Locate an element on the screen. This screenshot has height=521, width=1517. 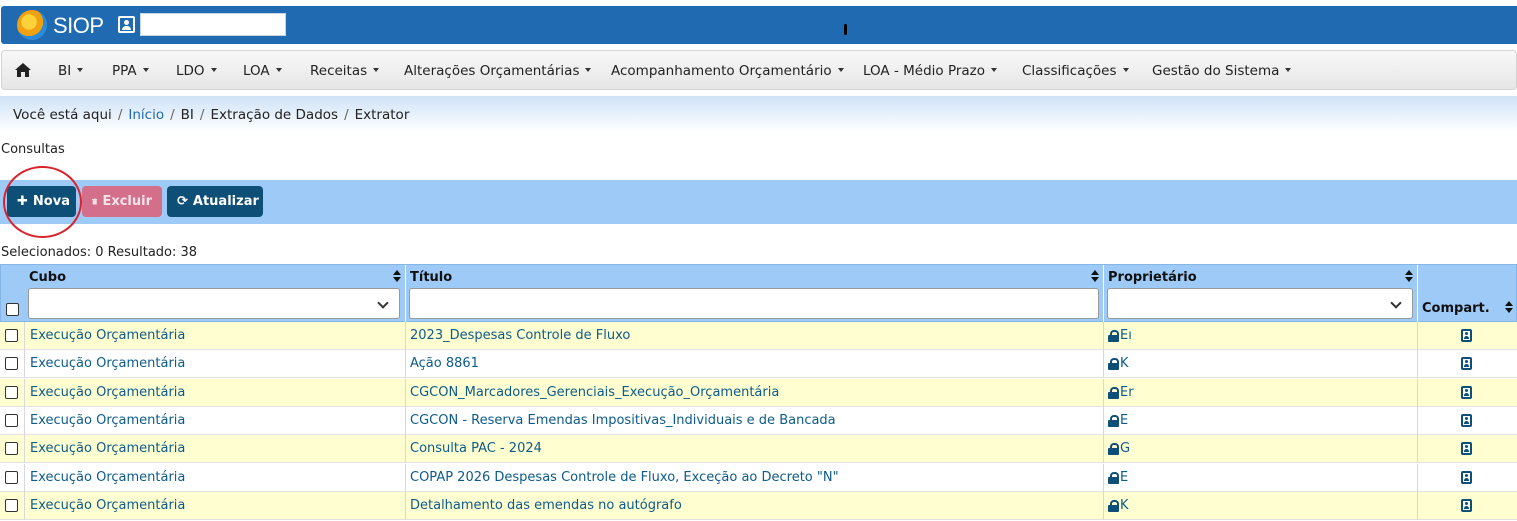
breadcrumb-item-extracao: Extração de Dados is located at coordinates (274, 115).